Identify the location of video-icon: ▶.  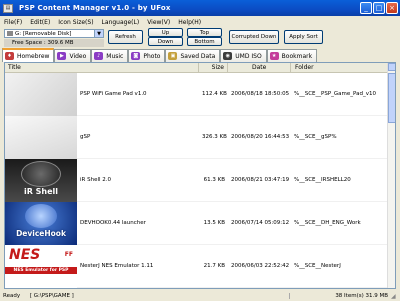
(62, 56).